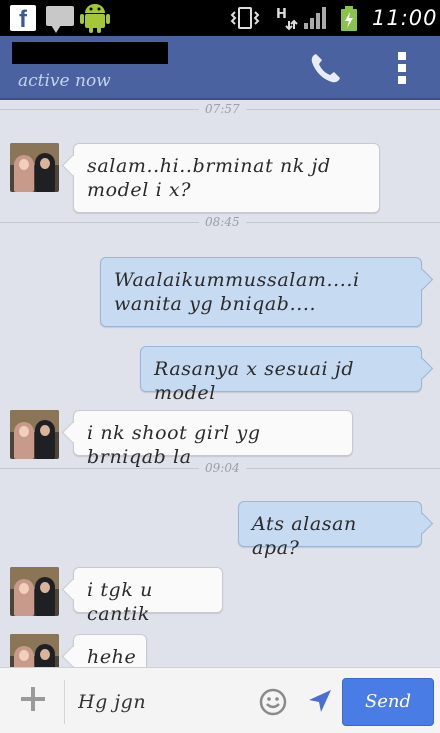  What do you see at coordinates (402, 68) in the screenshot?
I see `overflow-menu-icon` at bounding box center [402, 68].